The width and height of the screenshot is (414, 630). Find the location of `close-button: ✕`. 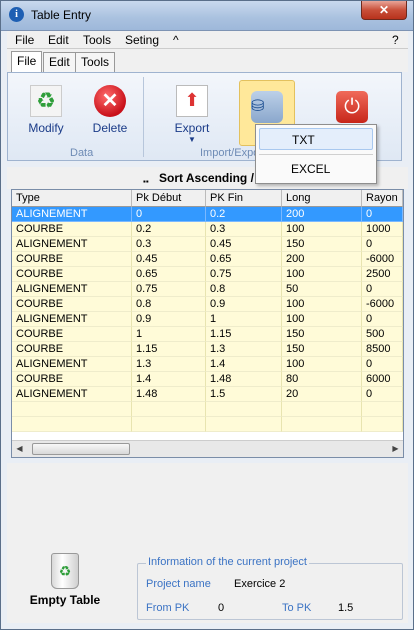

close-button: ✕ is located at coordinates (384, 10).